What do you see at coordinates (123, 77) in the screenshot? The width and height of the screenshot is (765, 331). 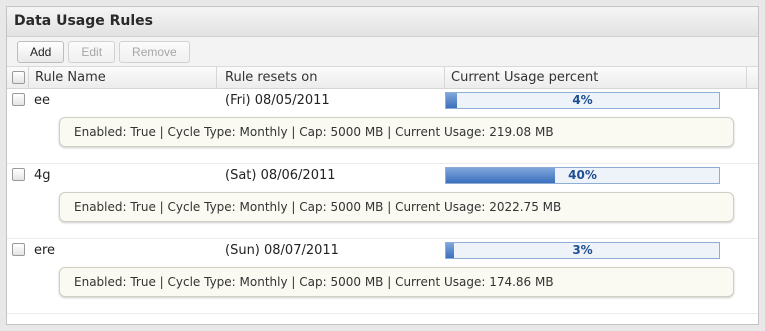 I see `column-header-rule-name: Rule Name` at bounding box center [123, 77].